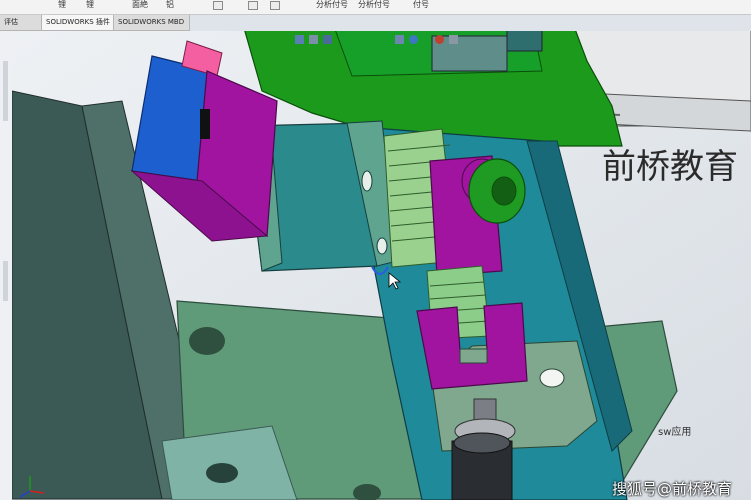 This screenshot has height=500, width=751. Describe the element at coordinates (299, 39) in the screenshot. I see `view-orientation-icon` at that location.